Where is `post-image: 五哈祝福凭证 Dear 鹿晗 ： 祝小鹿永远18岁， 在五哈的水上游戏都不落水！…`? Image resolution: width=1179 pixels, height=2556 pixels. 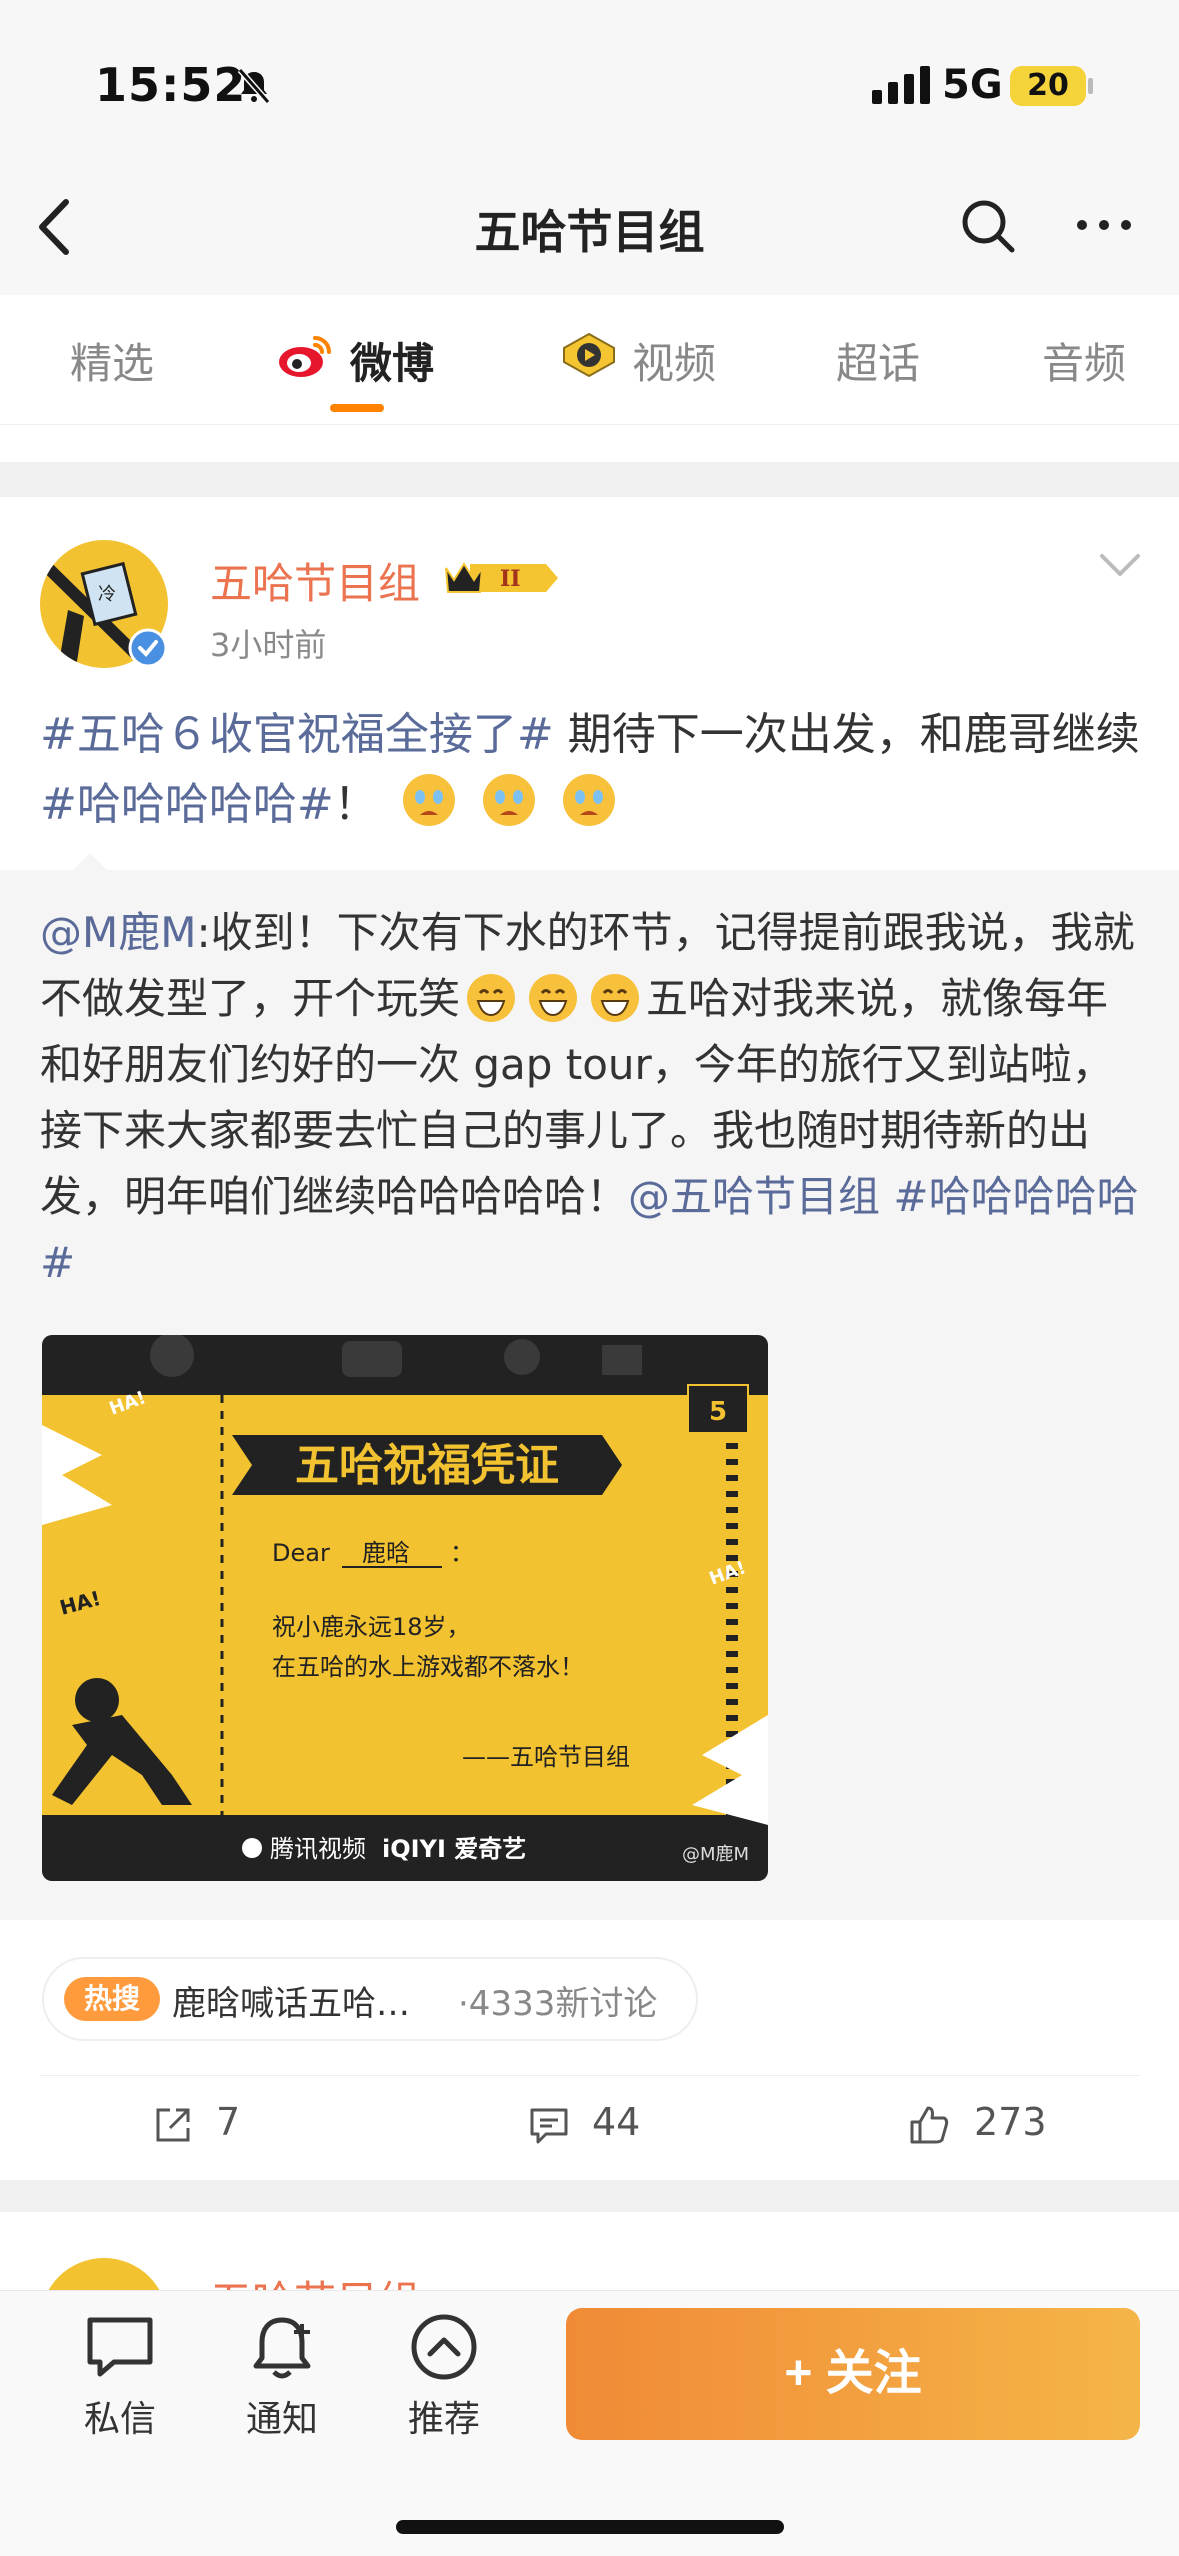 post-image: 五哈祝福凭证 Dear 鹿晗 ： 祝小鹿永远18岁， 在五哈的水上游戏都不落水！… is located at coordinates (405, 1608).